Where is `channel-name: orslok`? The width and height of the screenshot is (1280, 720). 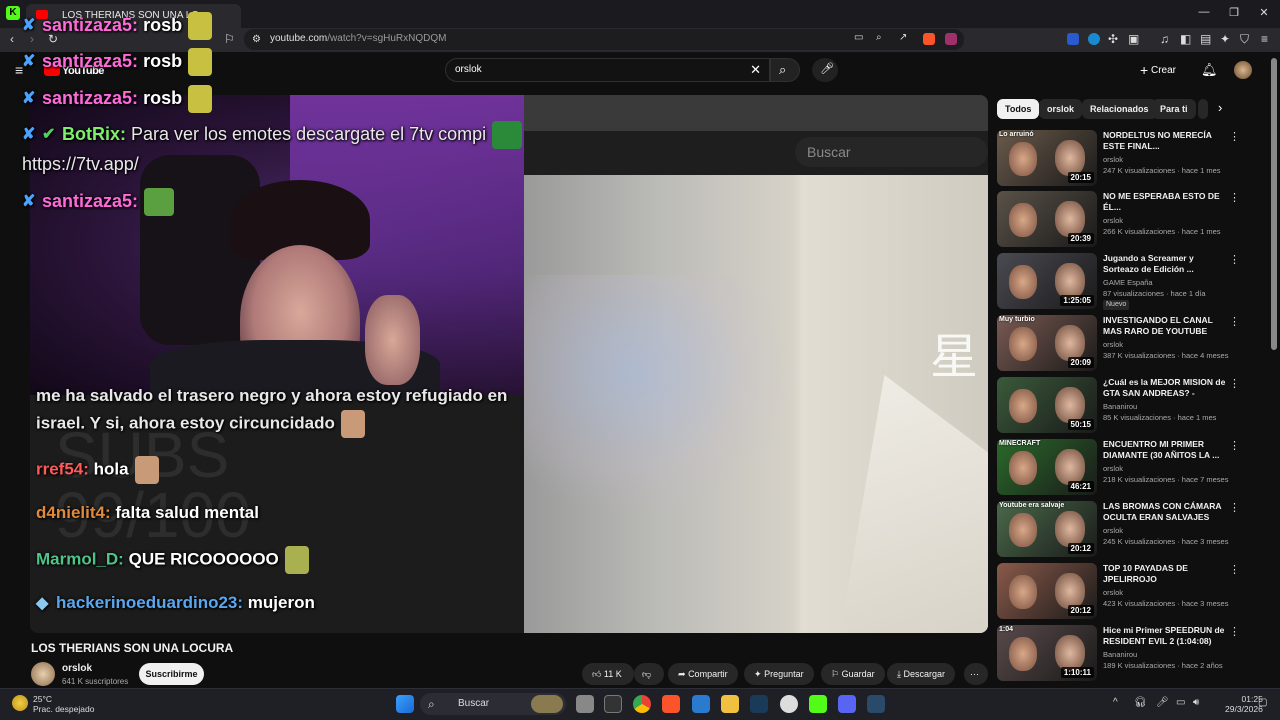 channel-name: orslok is located at coordinates (77, 668).